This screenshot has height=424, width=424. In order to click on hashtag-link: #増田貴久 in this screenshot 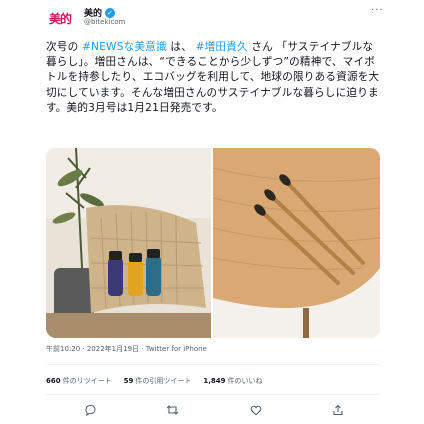, I will do `click(222, 47)`.